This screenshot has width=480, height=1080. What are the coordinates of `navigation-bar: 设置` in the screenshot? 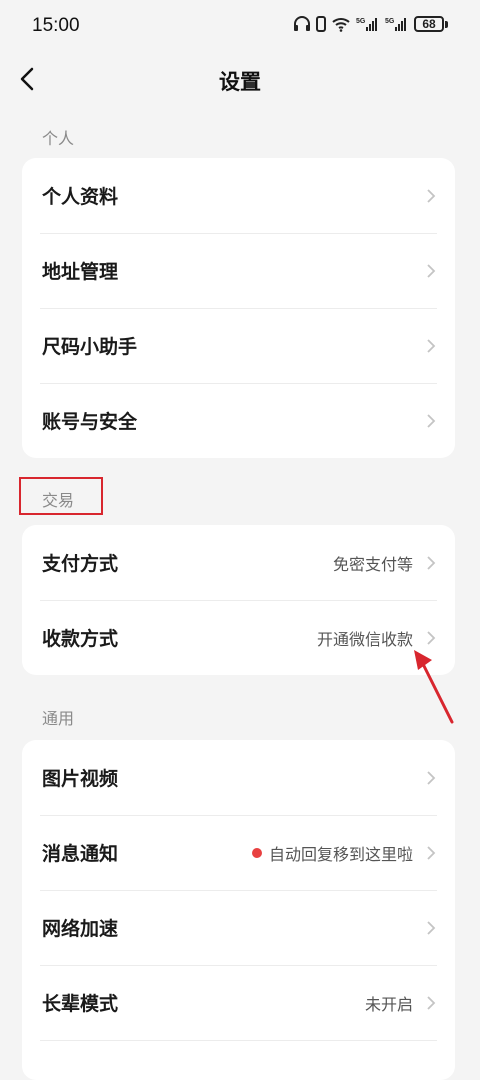 It's located at (240, 80).